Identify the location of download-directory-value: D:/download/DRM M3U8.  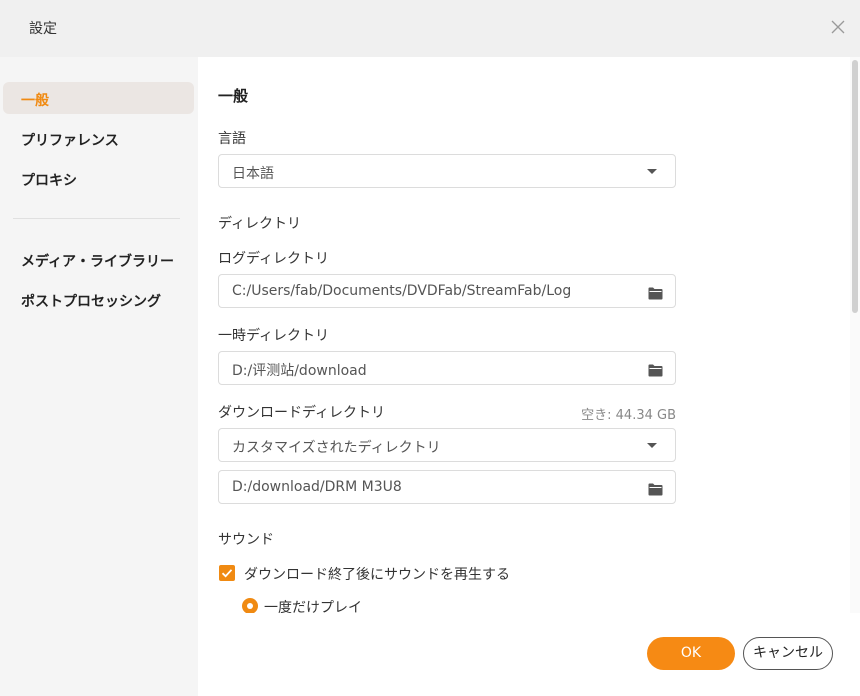
(317, 487).